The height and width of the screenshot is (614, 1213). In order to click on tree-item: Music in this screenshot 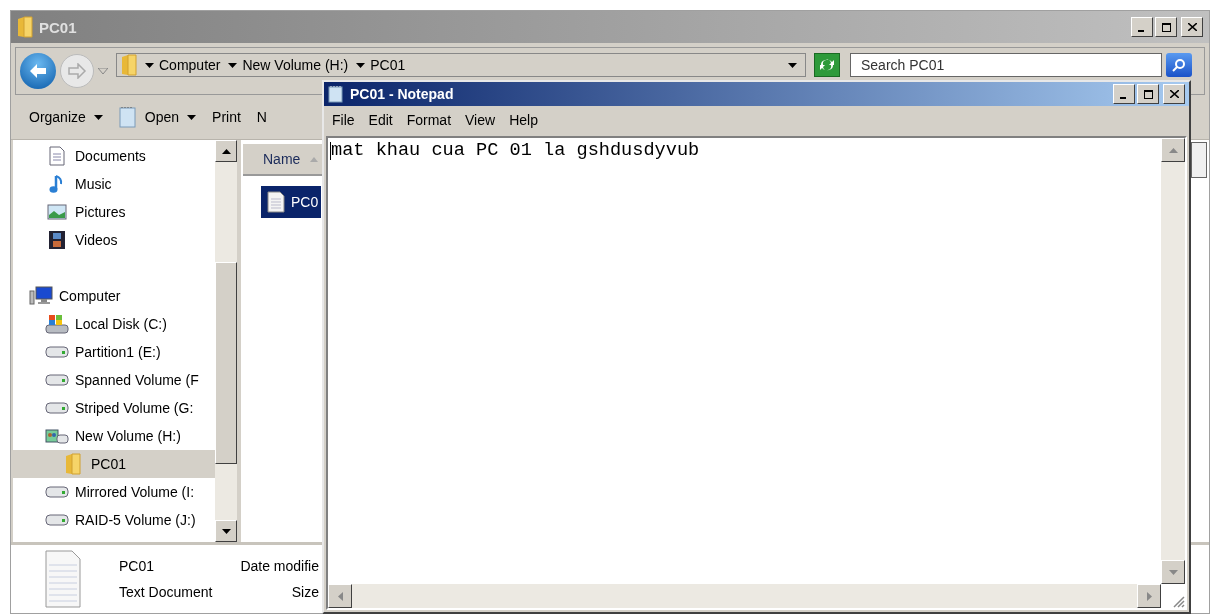, I will do `click(114, 184)`.